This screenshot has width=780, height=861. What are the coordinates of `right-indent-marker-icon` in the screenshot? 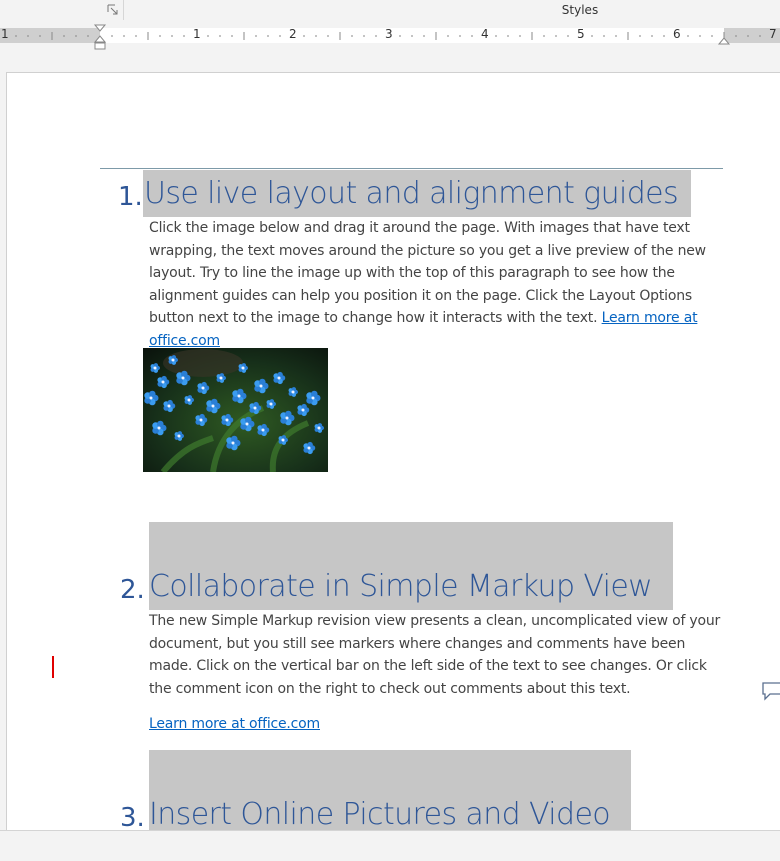 It's located at (724, 41).